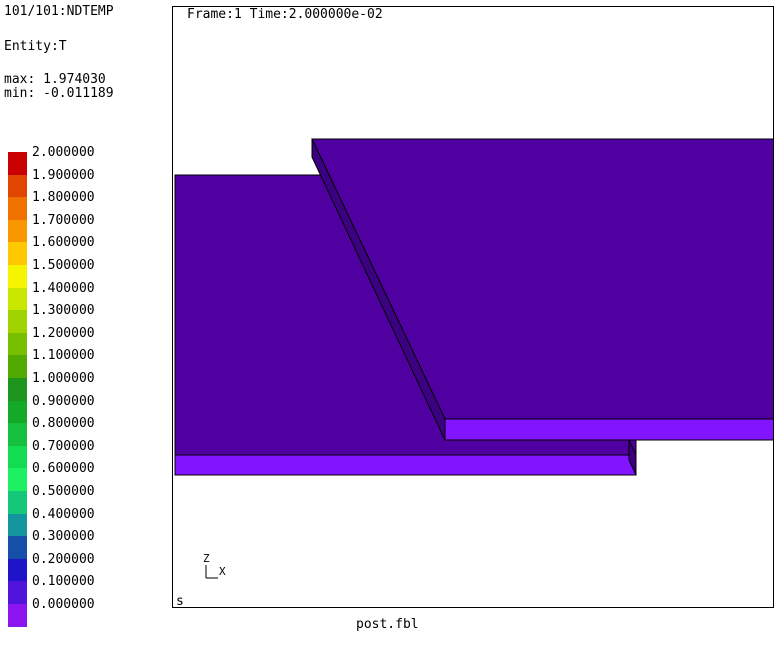 The image size is (784, 672). I want to click on legend-value-label: 1.800000, so click(63, 198).